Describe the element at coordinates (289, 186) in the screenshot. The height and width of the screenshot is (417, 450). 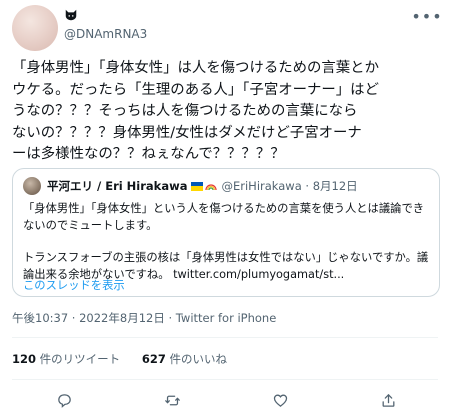
I see `quoted-handle-date: @EriHirakawa · 8月12日` at that location.